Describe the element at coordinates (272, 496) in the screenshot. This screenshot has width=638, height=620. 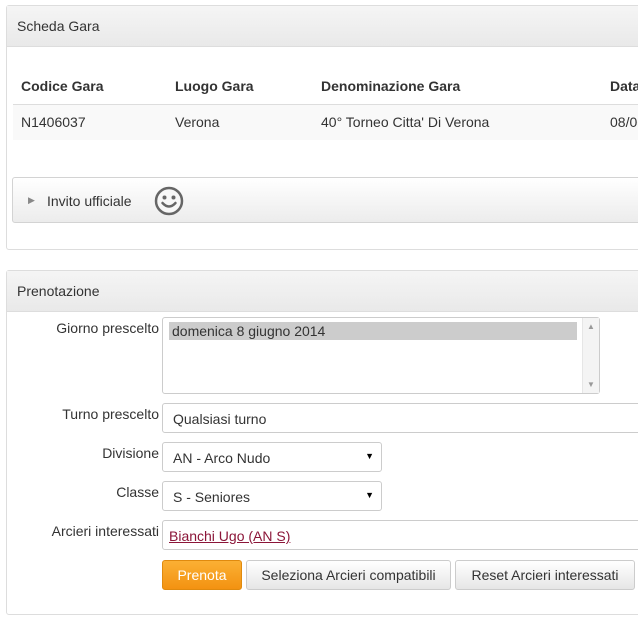
I see `classe-select: S - Seniores ▼` at that location.